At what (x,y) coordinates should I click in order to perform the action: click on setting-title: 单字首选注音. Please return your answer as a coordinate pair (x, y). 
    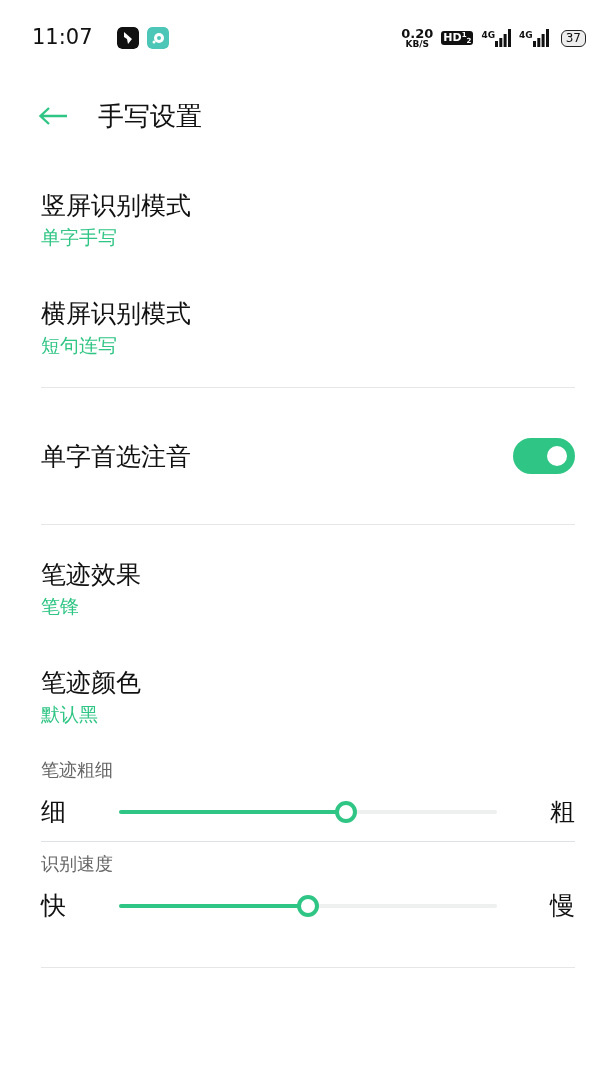
    Looking at the image, I should click on (116, 456).